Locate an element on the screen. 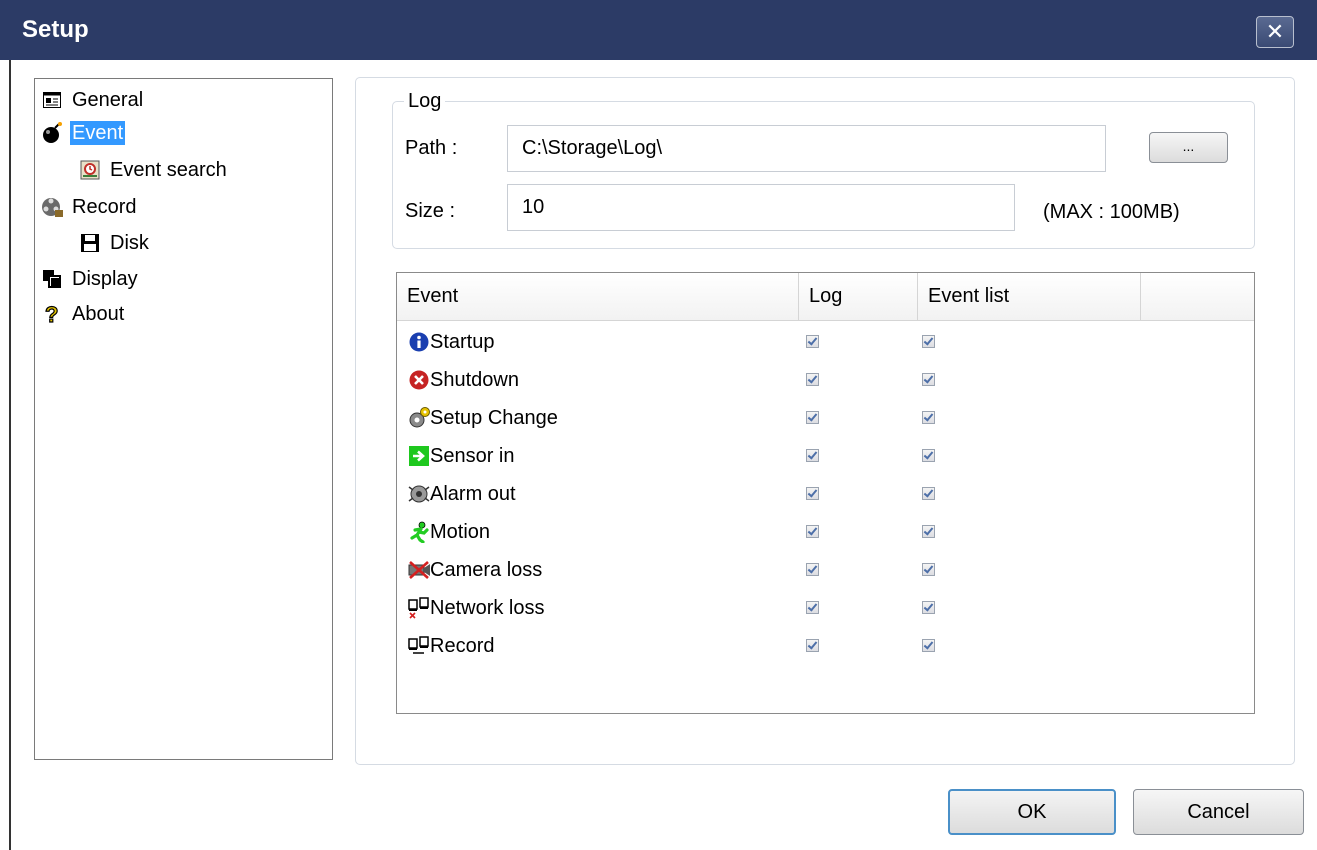  shutdown-icon is located at coordinates (419, 380).